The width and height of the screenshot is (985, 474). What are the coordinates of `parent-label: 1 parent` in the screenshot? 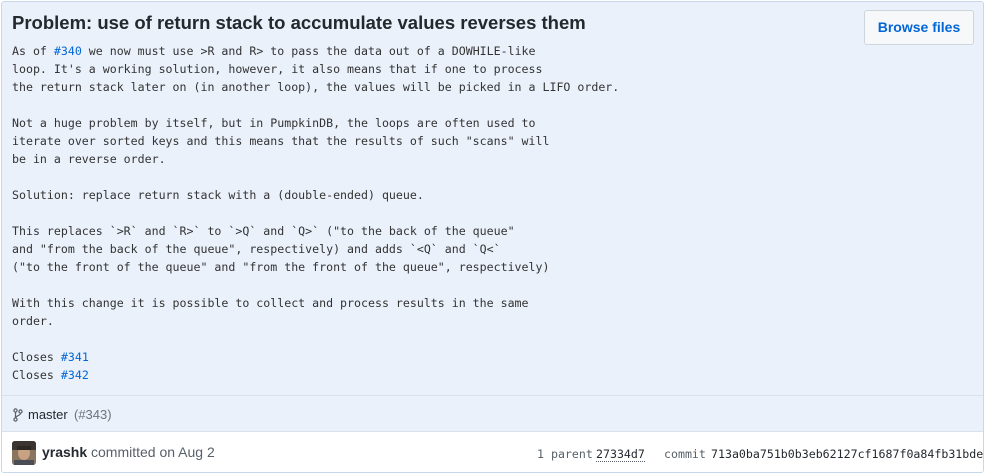 It's located at (565, 454).